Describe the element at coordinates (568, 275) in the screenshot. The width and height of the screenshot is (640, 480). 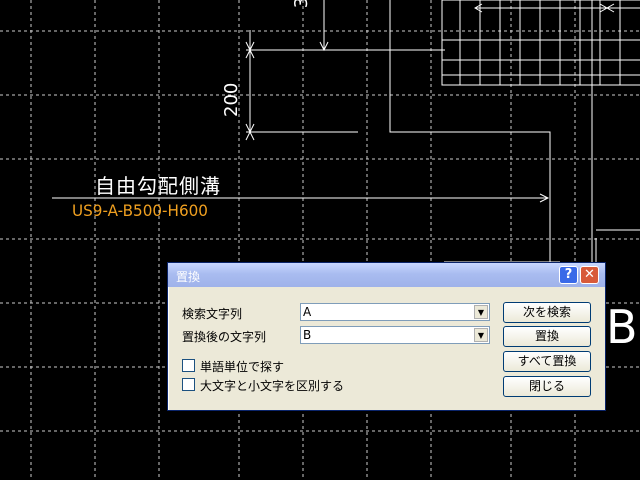
I see `help-icon: ?` at that location.